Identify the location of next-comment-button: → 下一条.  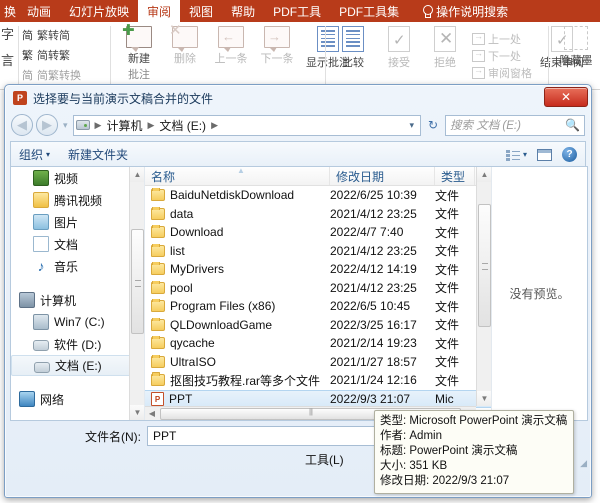
(277, 55).